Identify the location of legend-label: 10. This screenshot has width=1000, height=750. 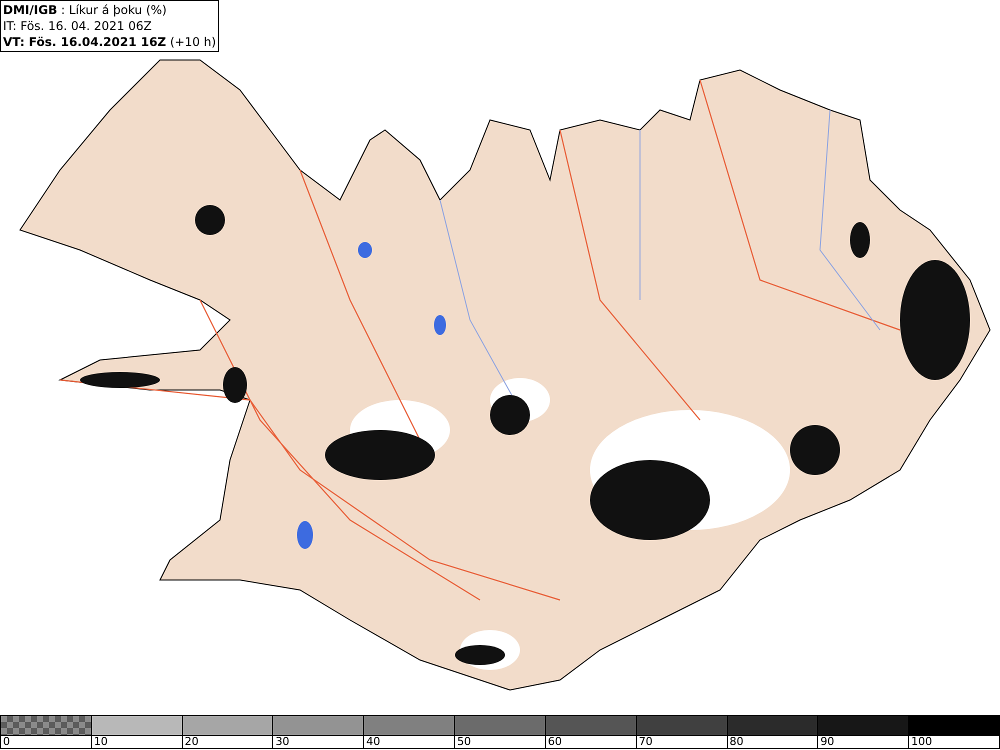
(100, 742).